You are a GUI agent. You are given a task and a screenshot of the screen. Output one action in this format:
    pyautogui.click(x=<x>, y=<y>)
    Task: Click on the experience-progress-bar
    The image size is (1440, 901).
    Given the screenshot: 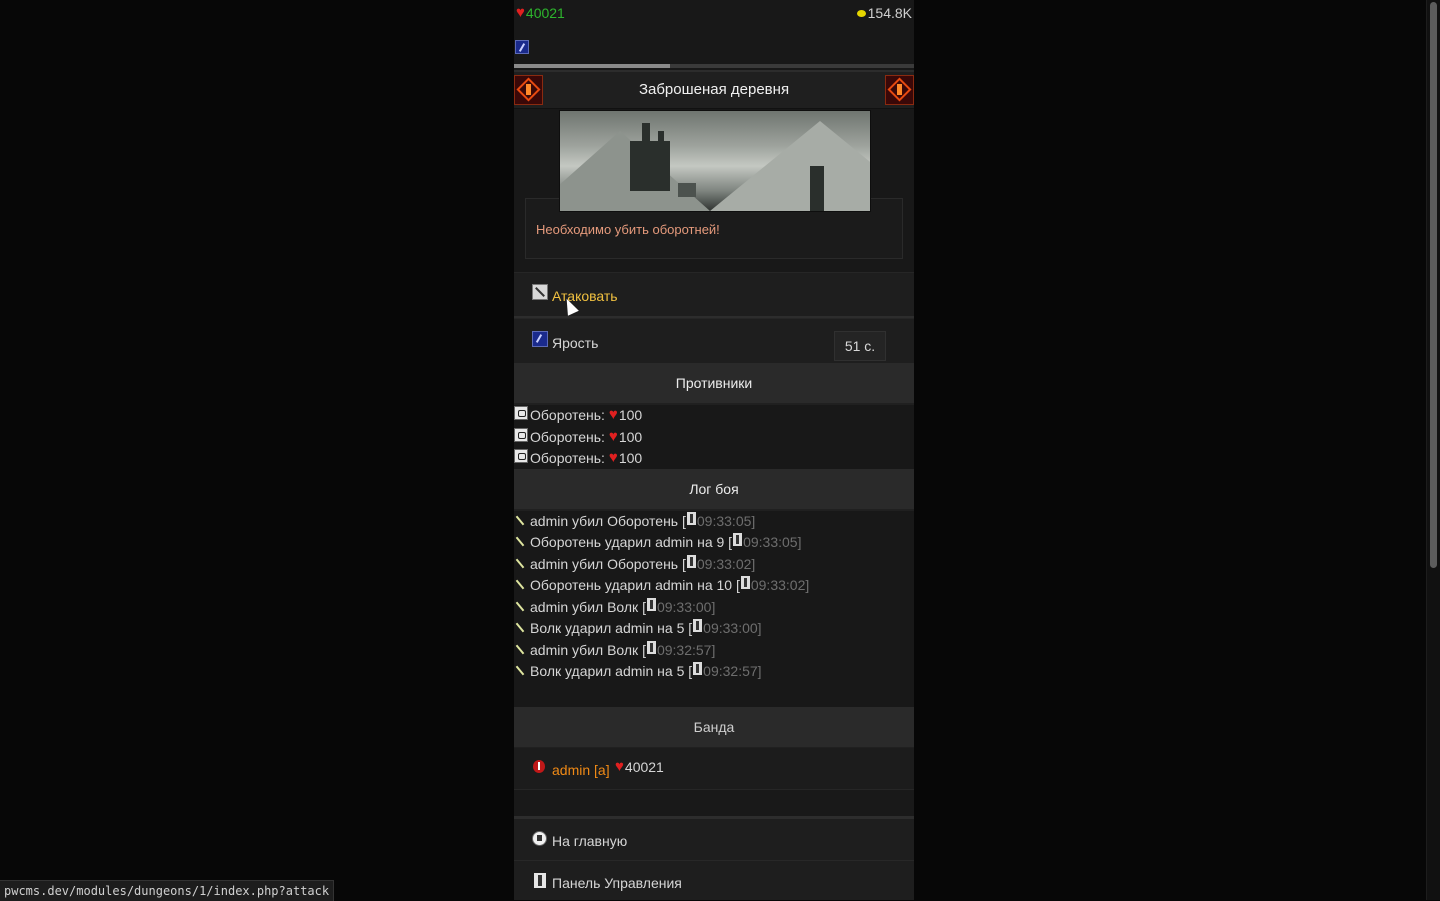 What is the action you would take?
    pyautogui.click(x=714, y=65)
    